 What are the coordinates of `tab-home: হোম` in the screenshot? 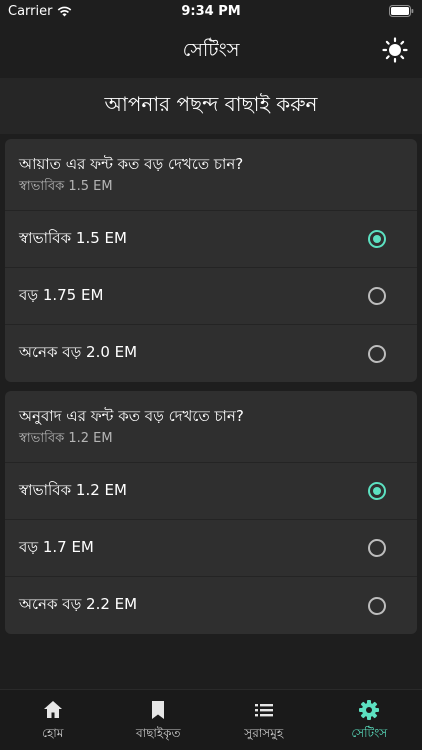 It's located at (53, 720).